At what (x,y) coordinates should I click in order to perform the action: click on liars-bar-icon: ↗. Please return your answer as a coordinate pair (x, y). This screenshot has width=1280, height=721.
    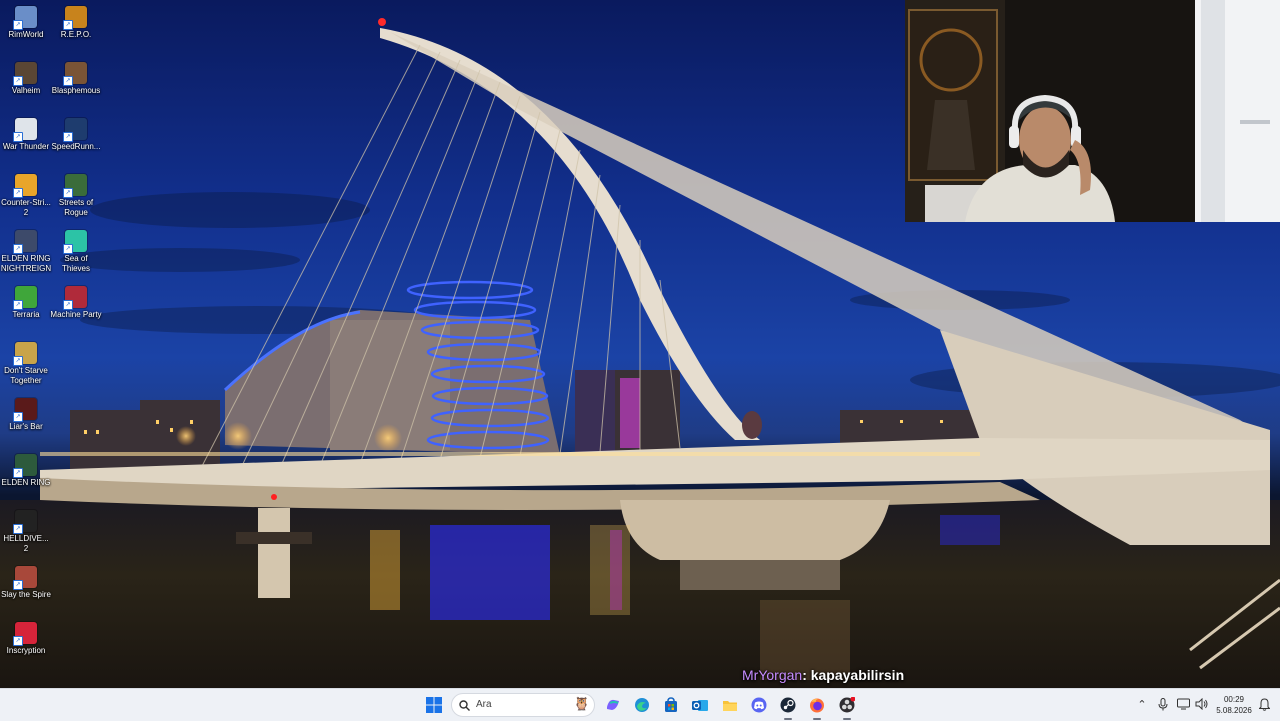
    Looking at the image, I should click on (25, 410).